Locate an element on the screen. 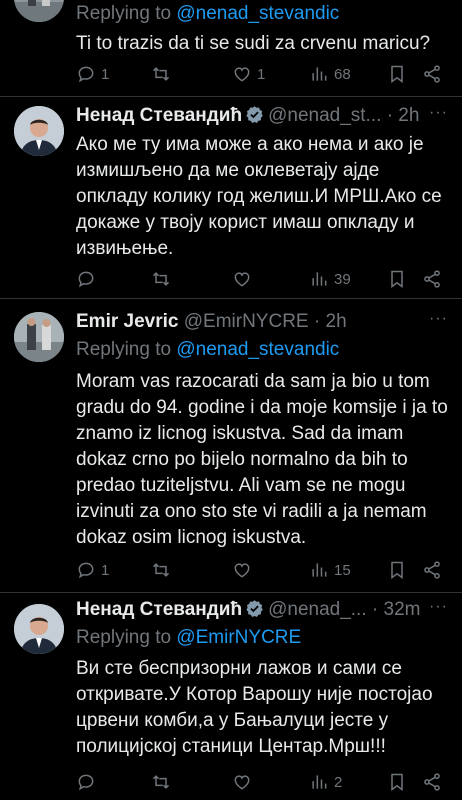 The image size is (462, 800). views-count: 68 is located at coordinates (342, 74).